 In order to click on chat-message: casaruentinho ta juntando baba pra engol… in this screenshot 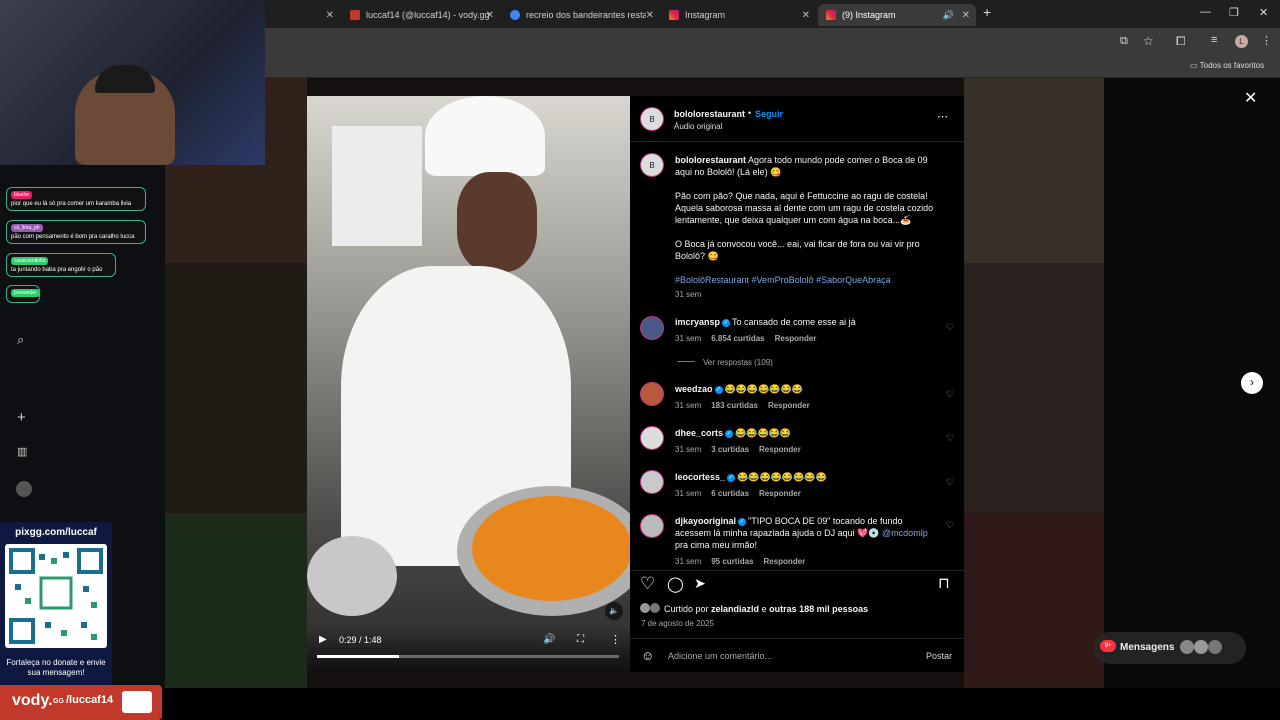, I will do `click(61, 265)`.